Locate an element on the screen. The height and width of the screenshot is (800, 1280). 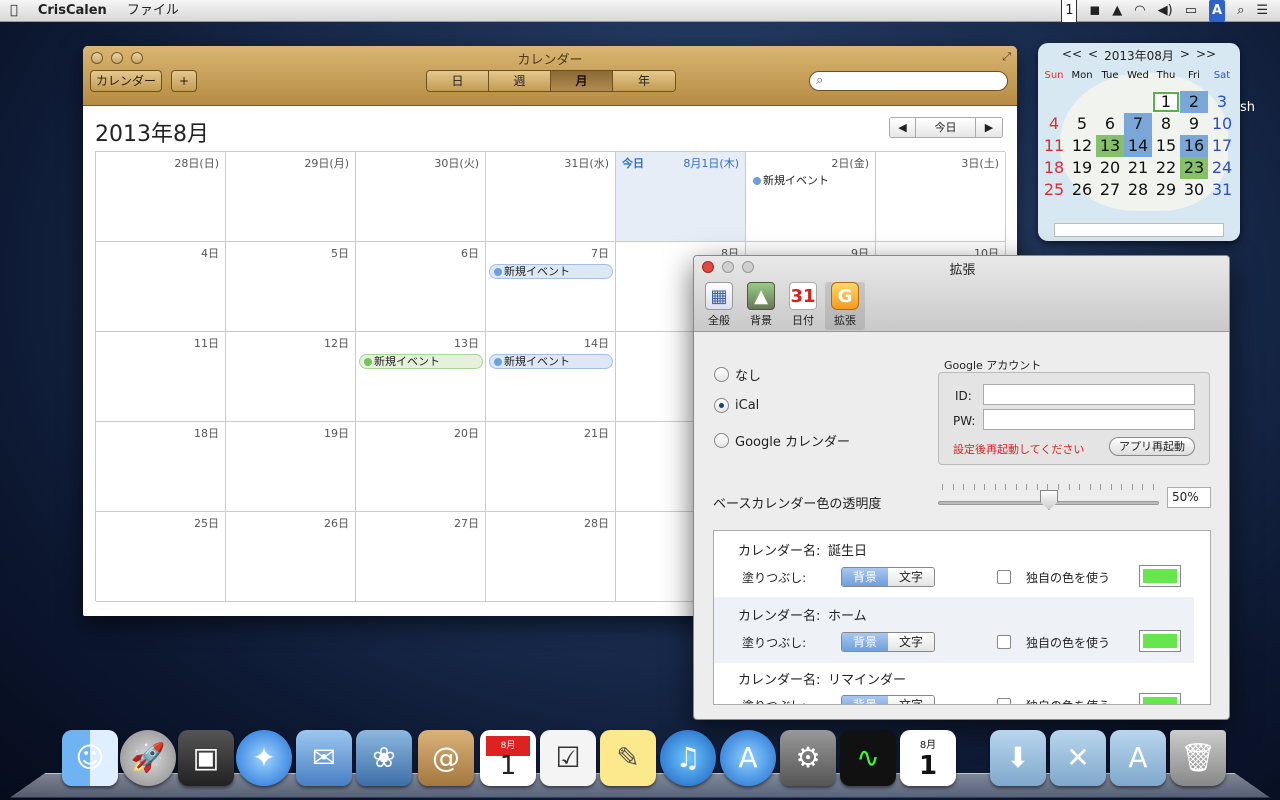
mail-icon: ✉ is located at coordinates (324, 758).